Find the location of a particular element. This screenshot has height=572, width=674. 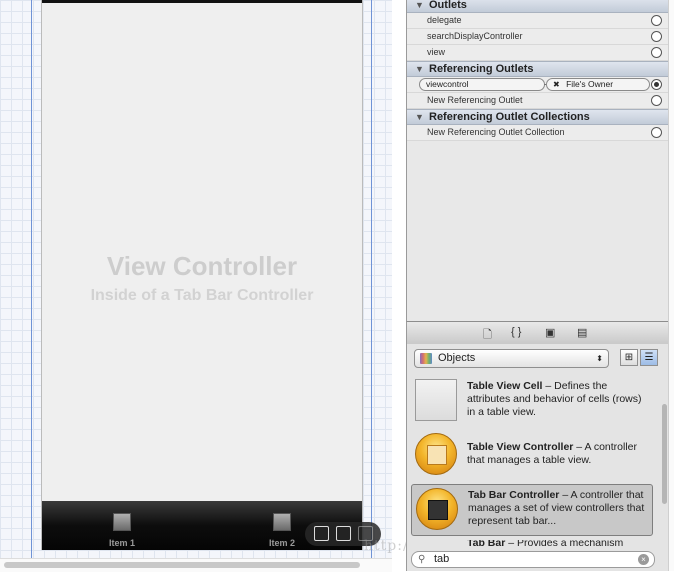

scroll-thumb is located at coordinates (182, 565).